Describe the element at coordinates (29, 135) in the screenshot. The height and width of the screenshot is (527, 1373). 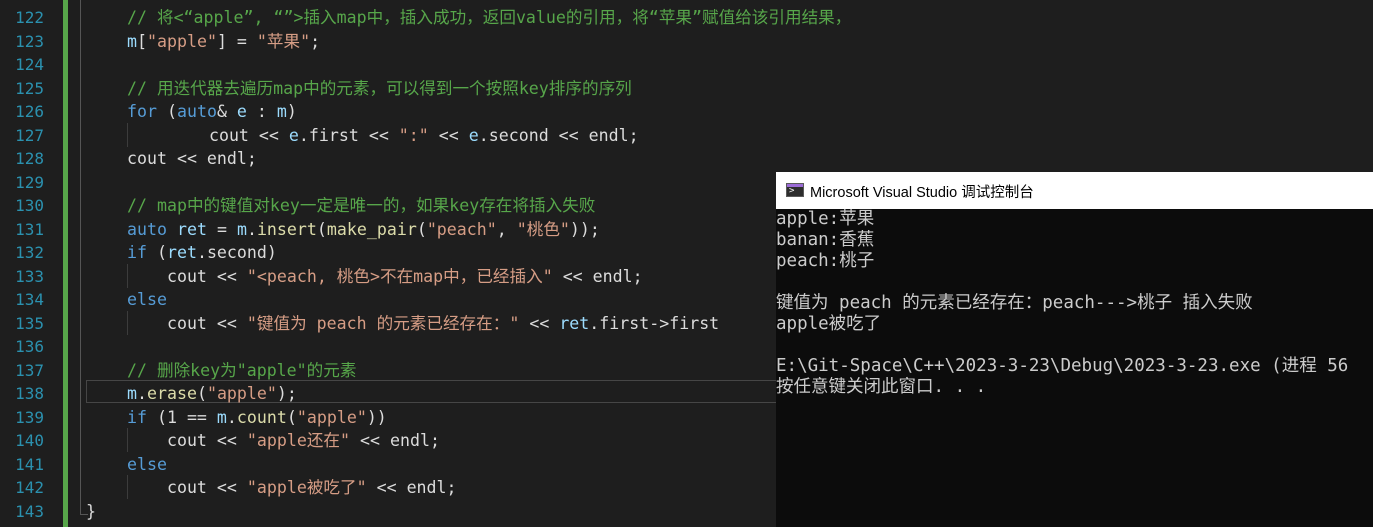
I see `line-number: 127` at that location.